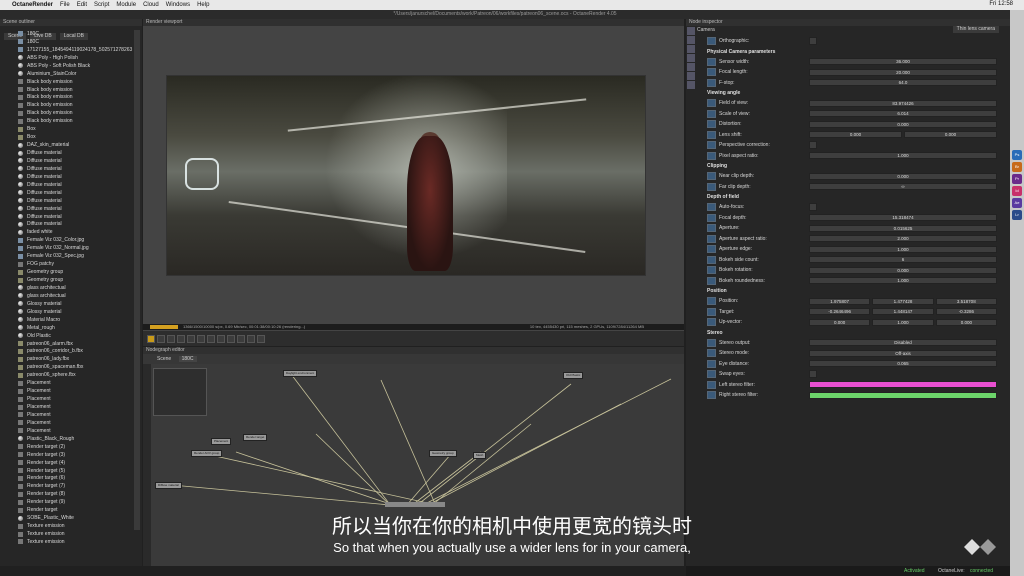 The width and height of the screenshot is (1024, 576). What do you see at coordinates (101, 5) in the screenshot?
I see `menu-script: Script` at bounding box center [101, 5].